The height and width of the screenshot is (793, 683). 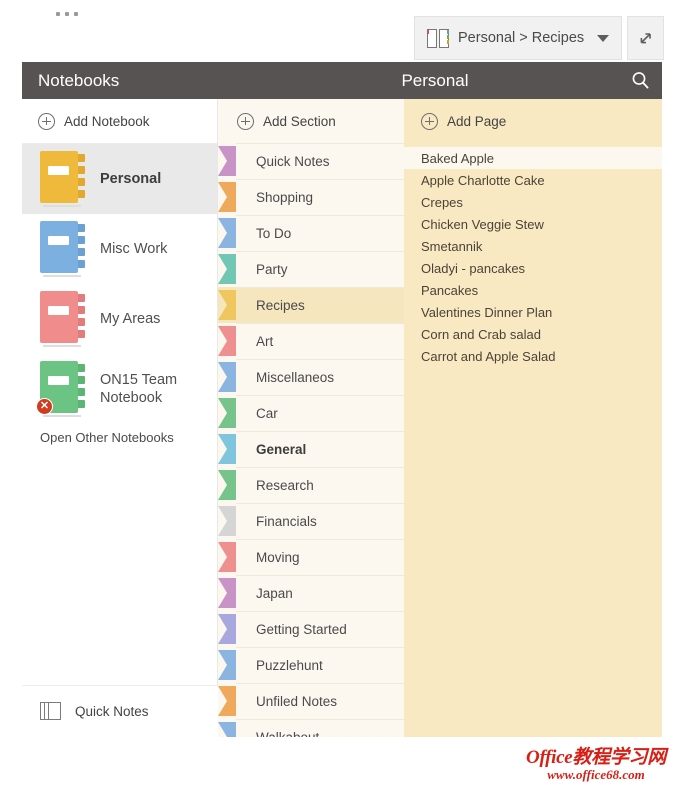 What do you see at coordinates (311, 728) in the screenshot?
I see `section-item: Walkabout` at bounding box center [311, 728].